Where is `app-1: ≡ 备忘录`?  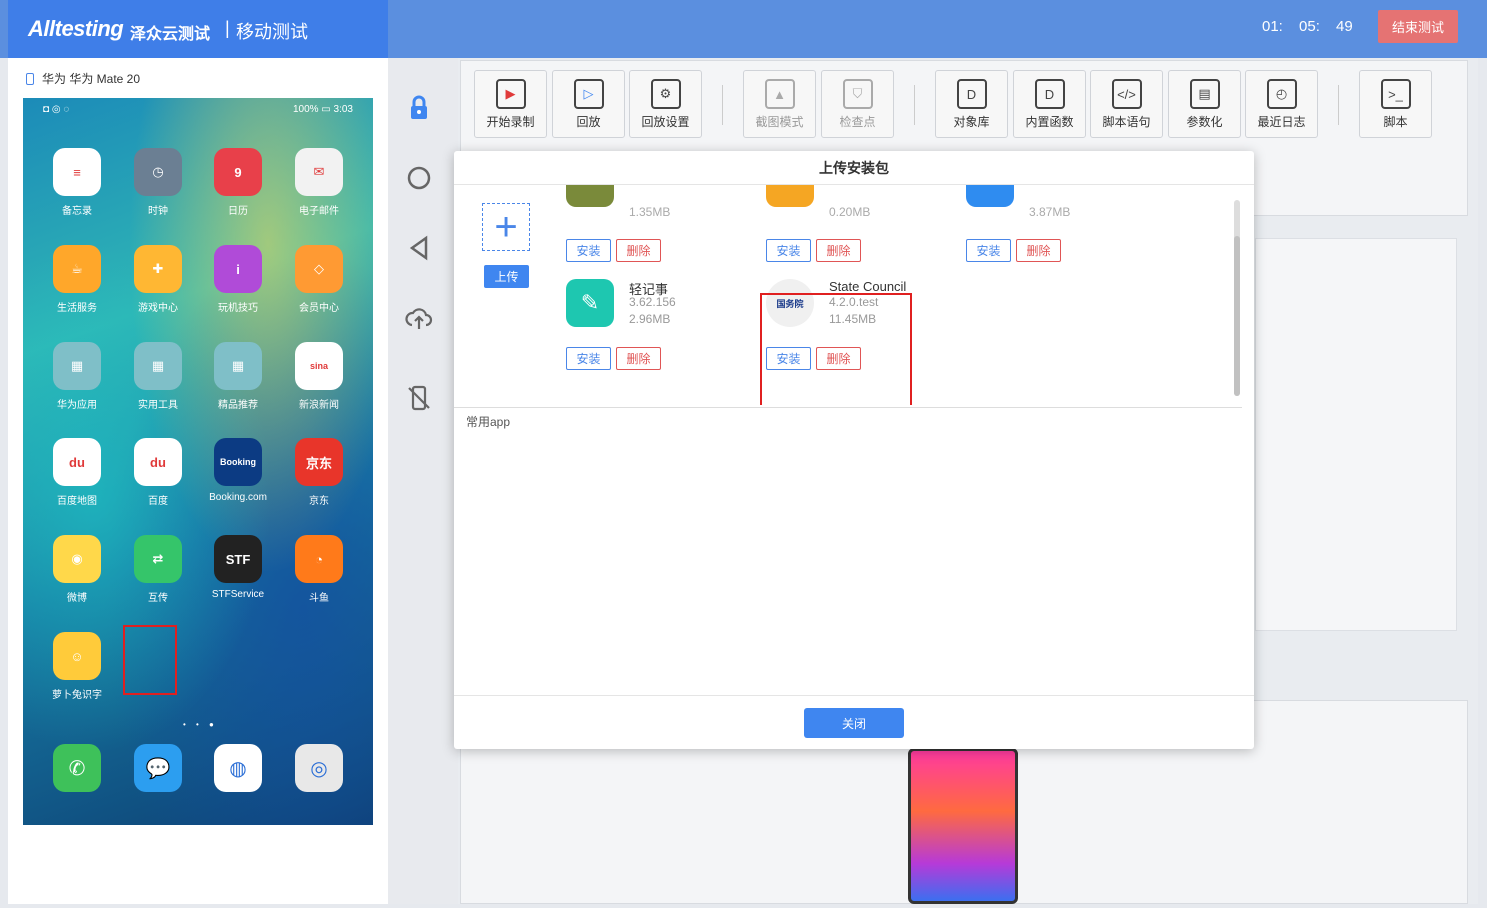
app-1: ≡ 备忘录 is located at coordinates (77, 182).